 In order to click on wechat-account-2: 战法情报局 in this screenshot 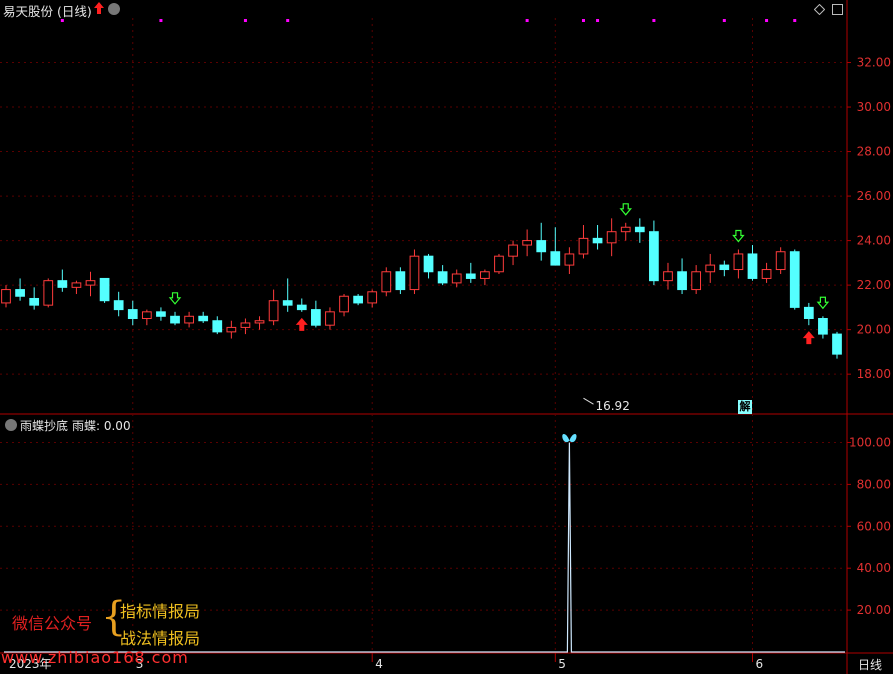, I will do `click(160, 638)`.